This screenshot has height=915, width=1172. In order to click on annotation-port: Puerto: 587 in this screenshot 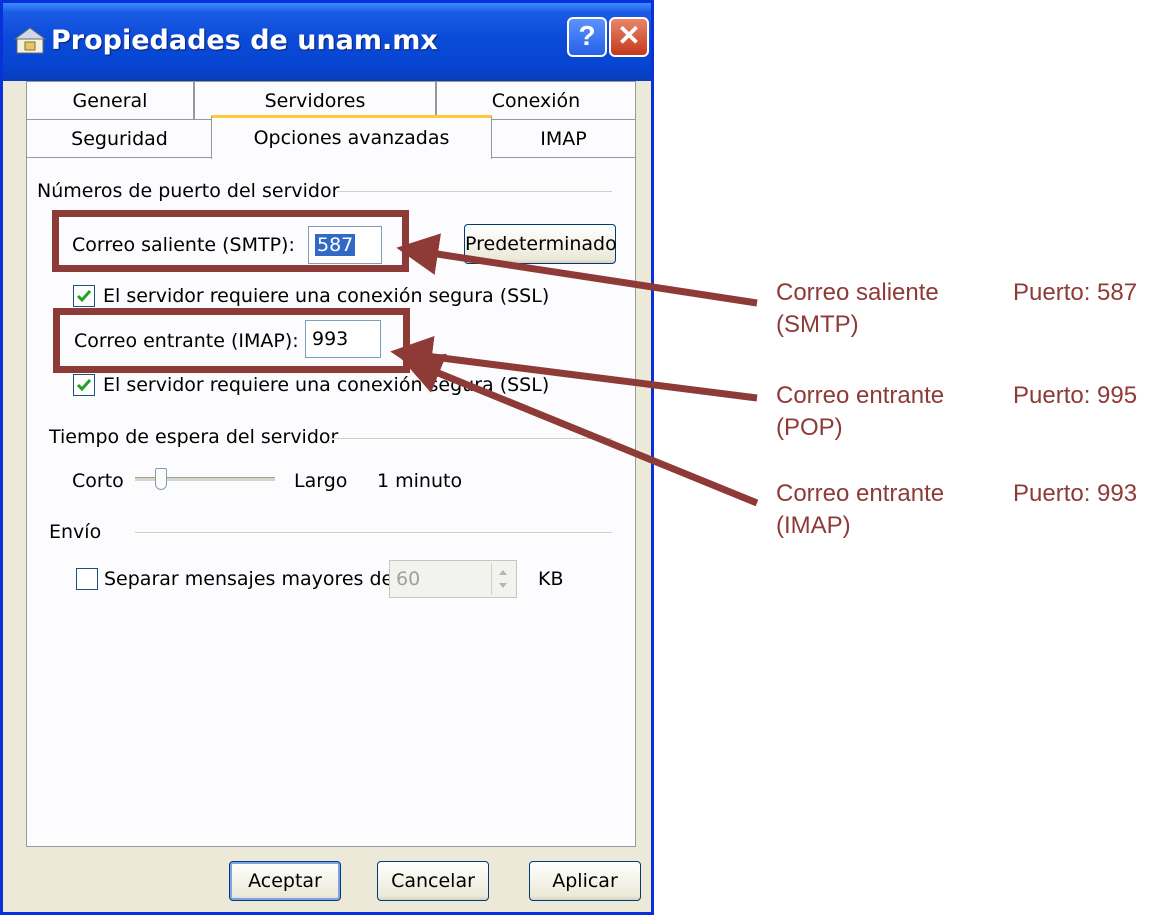, I will do `click(1075, 292)`.